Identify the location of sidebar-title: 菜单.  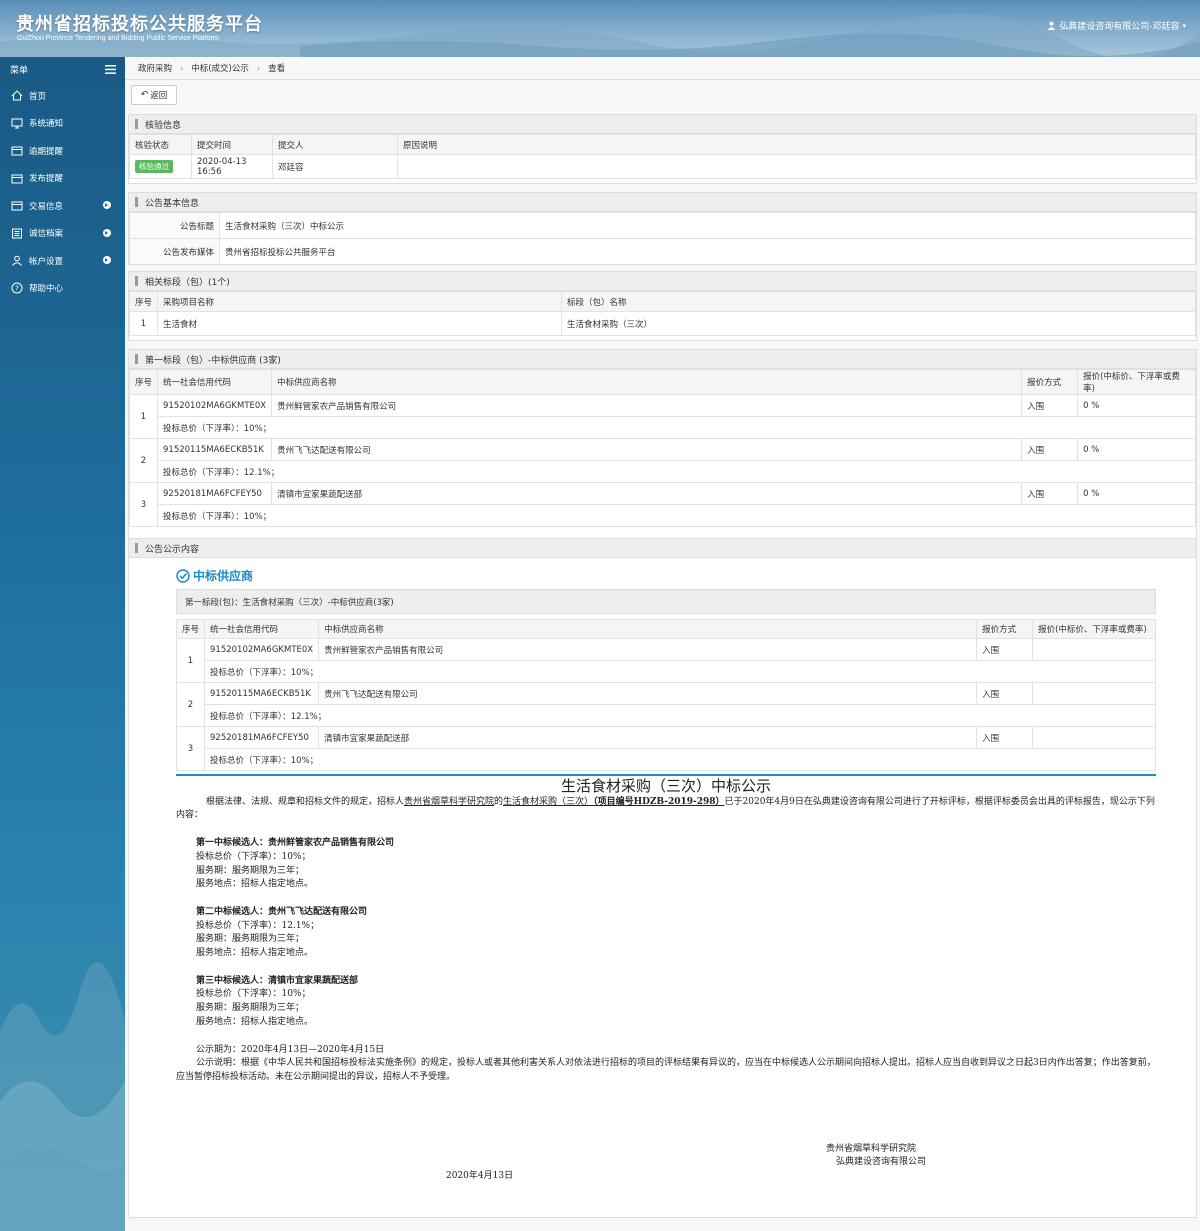
(19, 71).